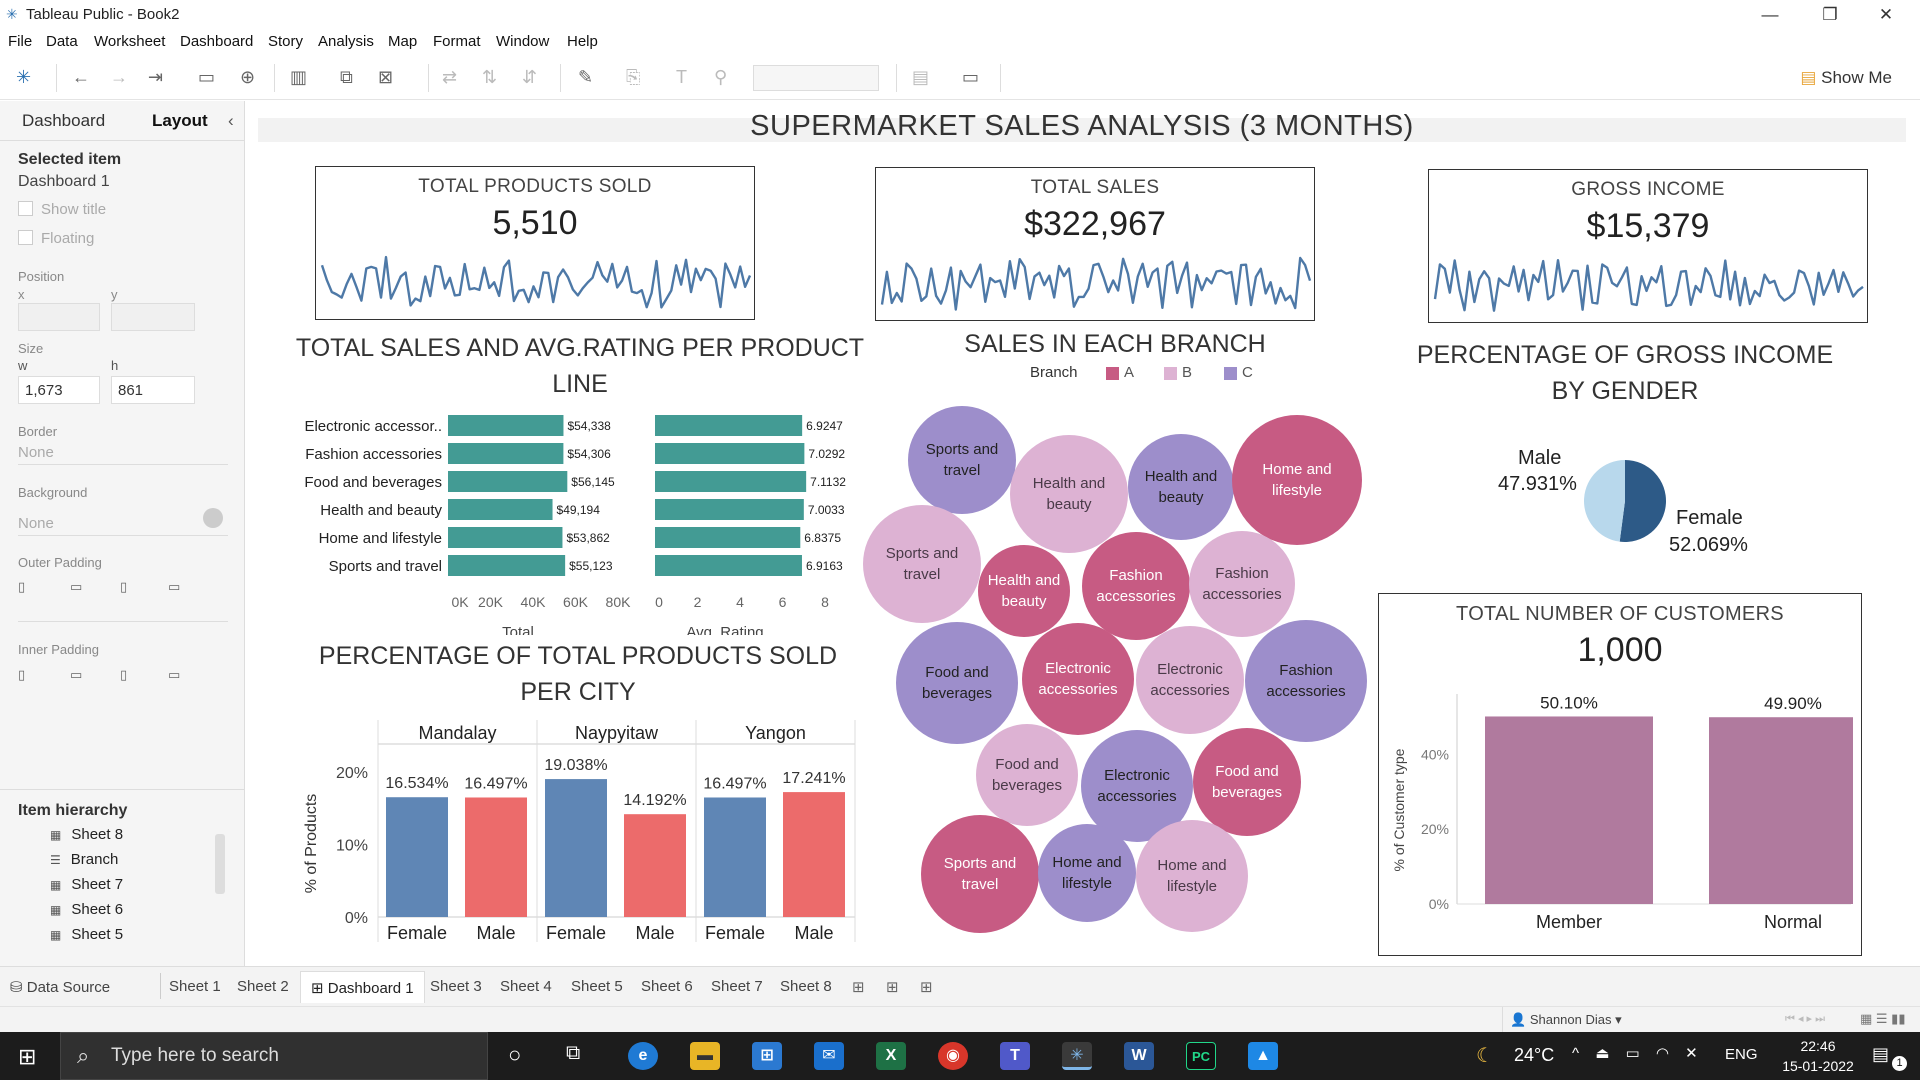 The image size is (1920, 1080). I want to click on redo-icon: →, so click(119, 77).